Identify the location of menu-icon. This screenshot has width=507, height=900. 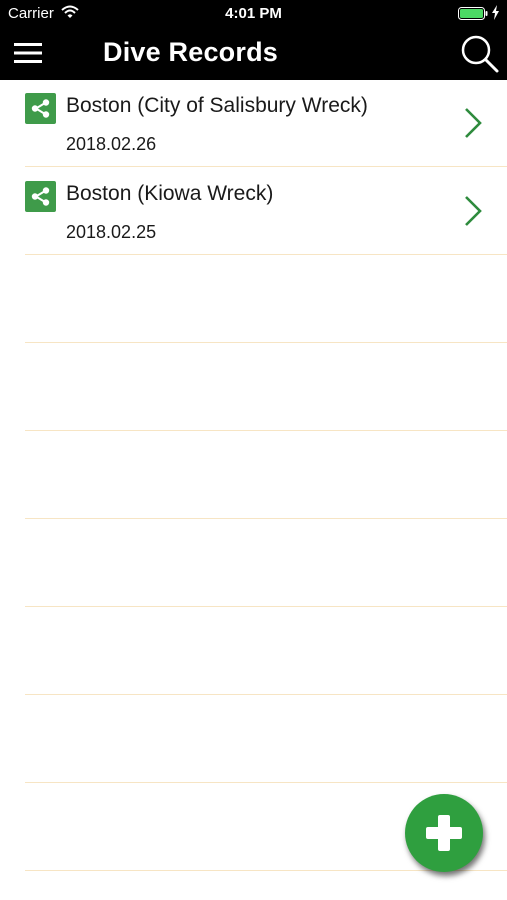
(28, 53).